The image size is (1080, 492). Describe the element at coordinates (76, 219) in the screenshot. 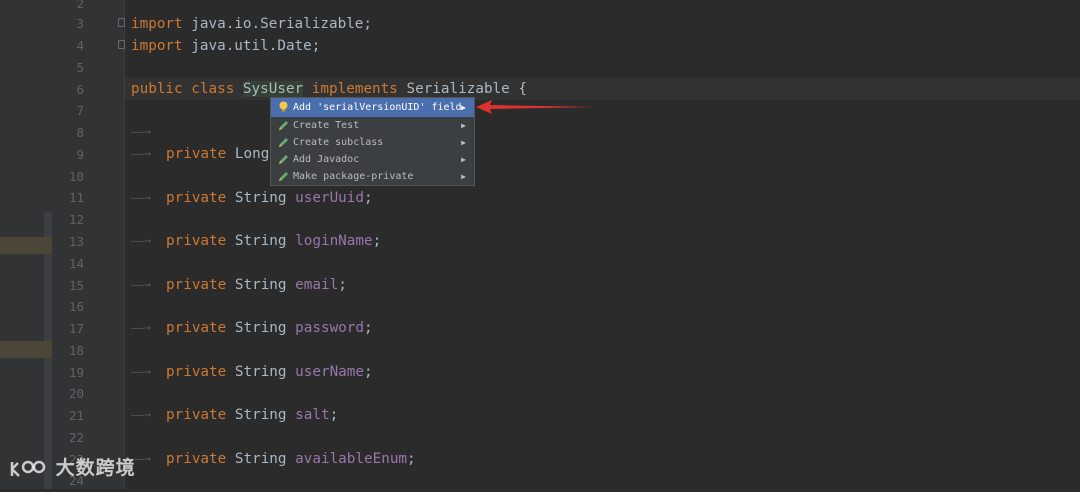

I see `line-number: 12` at that location.